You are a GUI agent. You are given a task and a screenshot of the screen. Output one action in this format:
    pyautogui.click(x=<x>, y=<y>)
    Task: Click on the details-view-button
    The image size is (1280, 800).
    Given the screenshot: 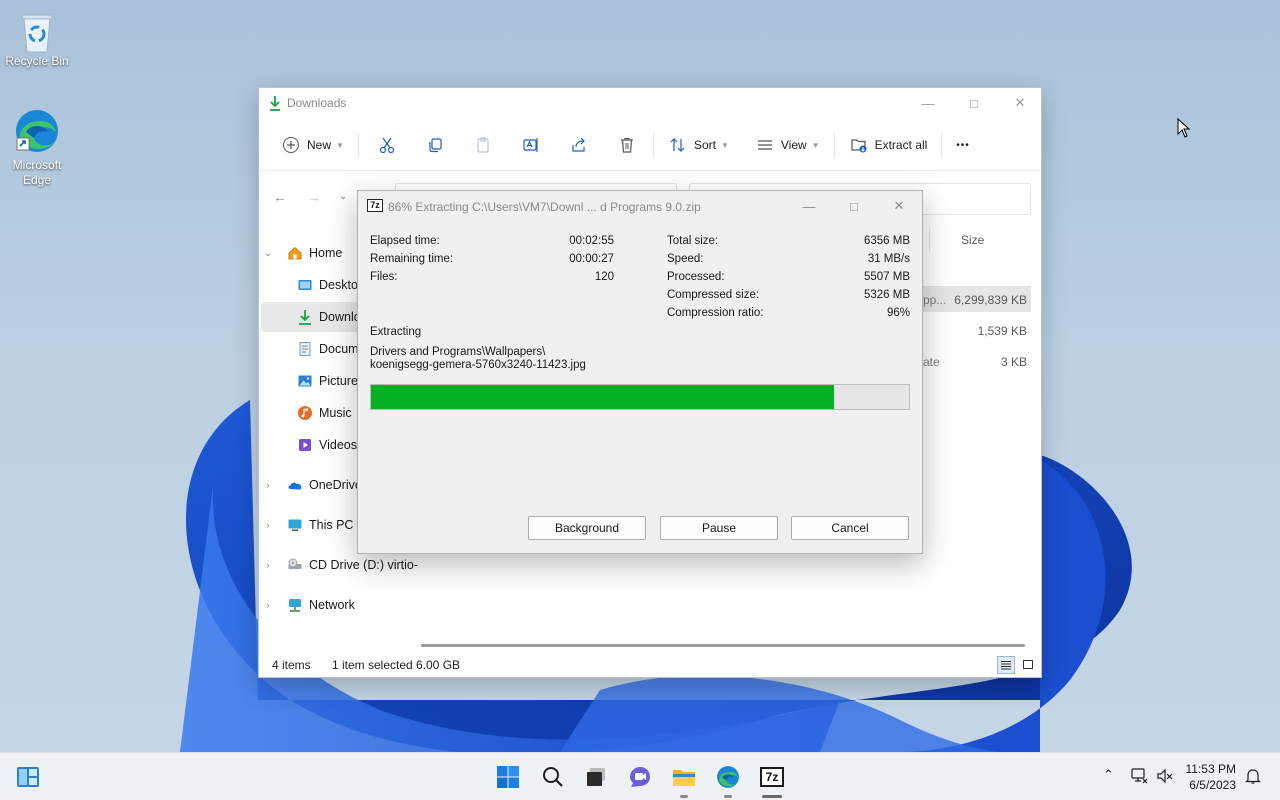 What is the action you would take?
    pyautogui.click(x=1006, y=665)
    